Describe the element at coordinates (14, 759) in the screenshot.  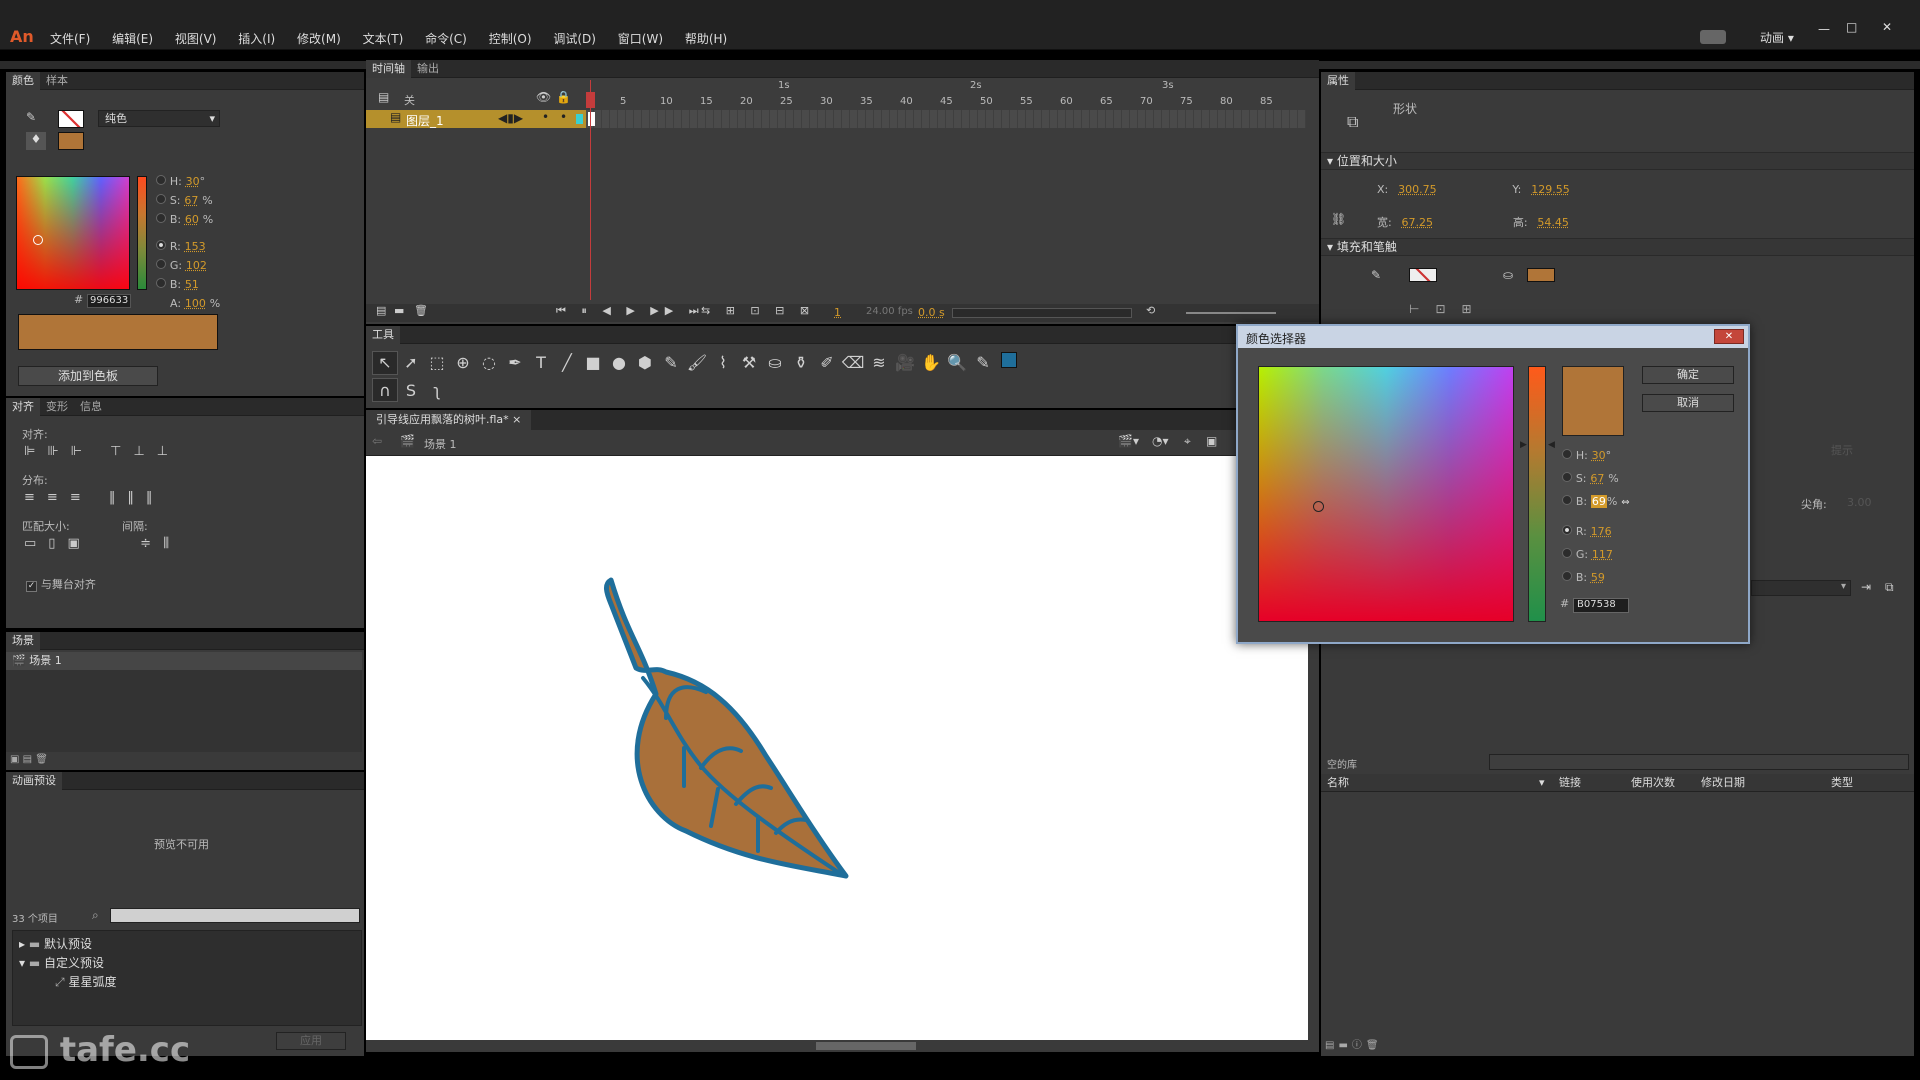
I see `duplicate-scene-icon: ▣` at that location.